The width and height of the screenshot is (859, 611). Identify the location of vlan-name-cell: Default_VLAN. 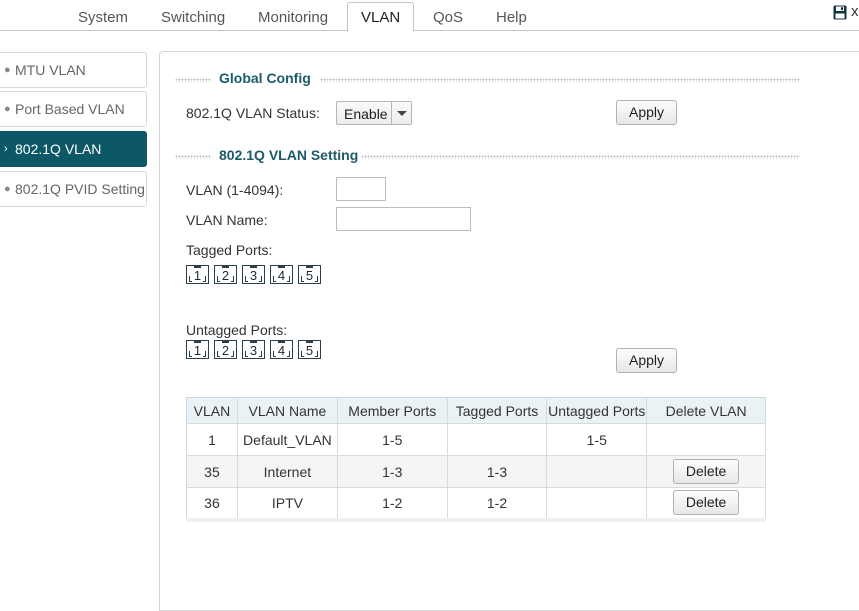
(287, 439).